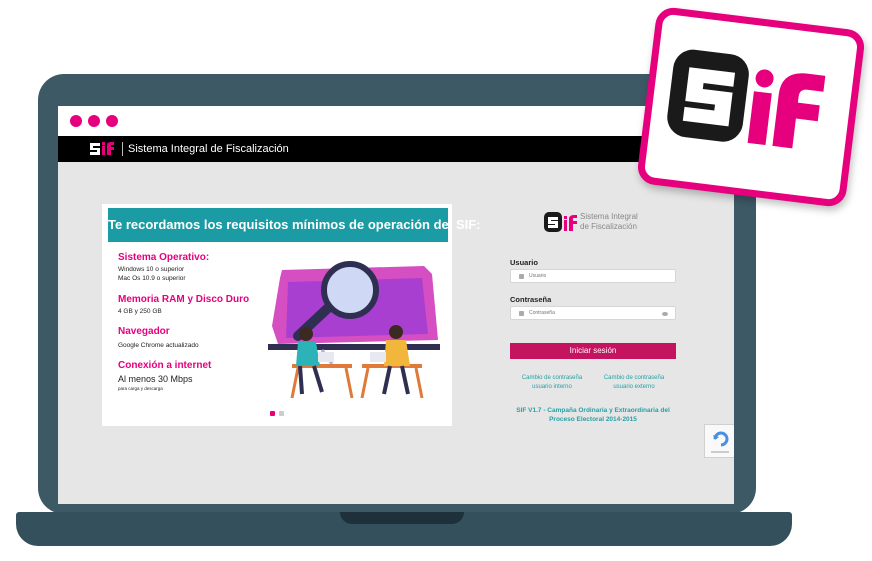 The height and width of the screenshot is (561, 872). I want to click on ram-text: 4 GB y 250 GB, so click(140, 311).